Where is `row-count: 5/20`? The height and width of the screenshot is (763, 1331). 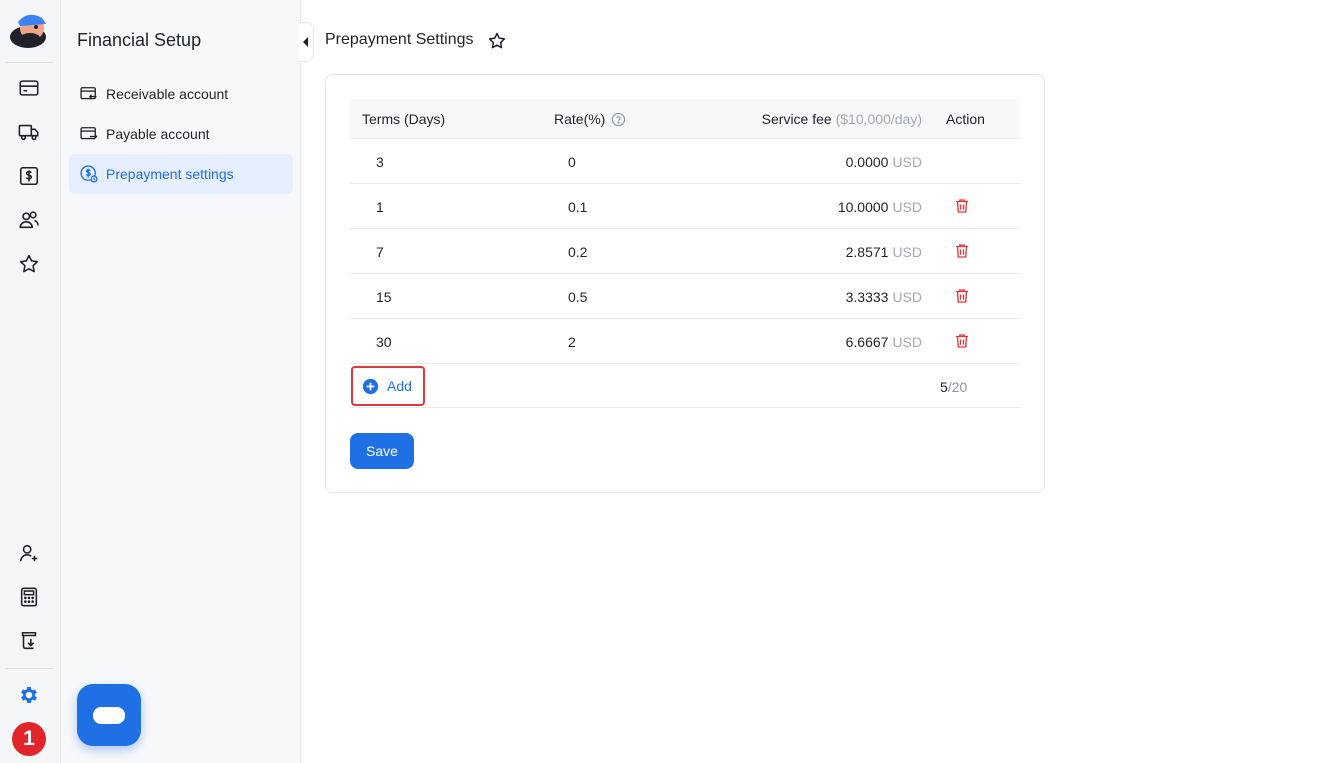
row-count: 5/20 is located at coordinates (953, 387).